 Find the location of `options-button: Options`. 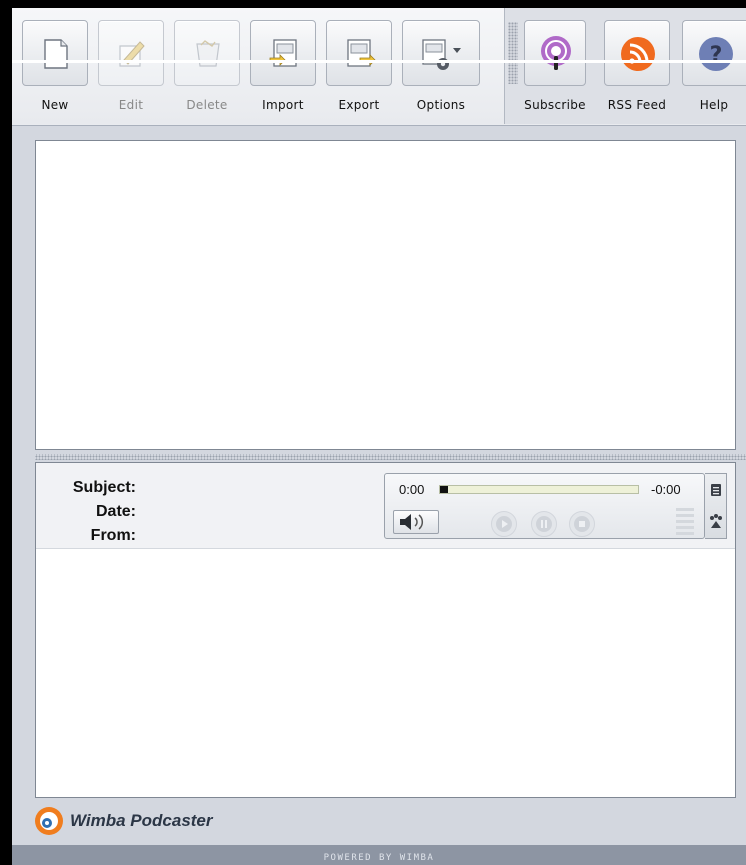

options-button: Options is located at coordinates (441, 70).